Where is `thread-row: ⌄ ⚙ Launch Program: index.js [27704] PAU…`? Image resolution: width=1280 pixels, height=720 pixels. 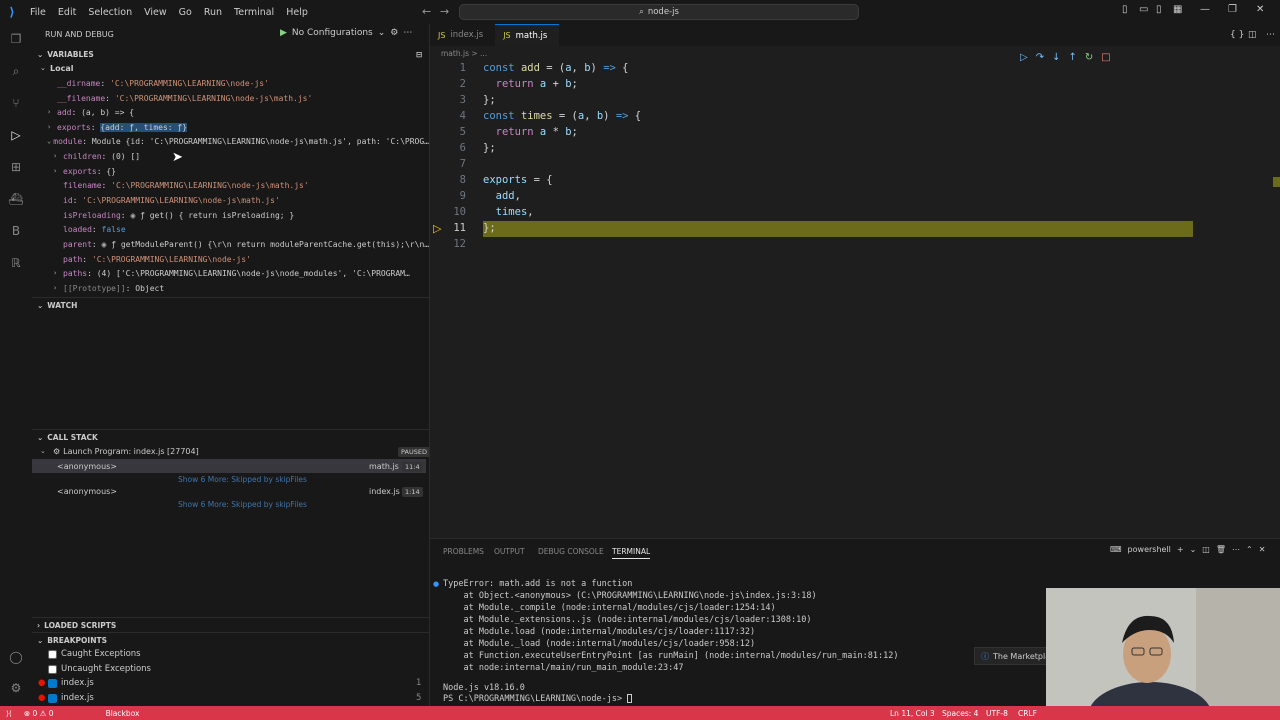 thread-row: ⌄ ⚙ Launch Program: index.js [27704] PAU… is located at coordinates (234, 451).